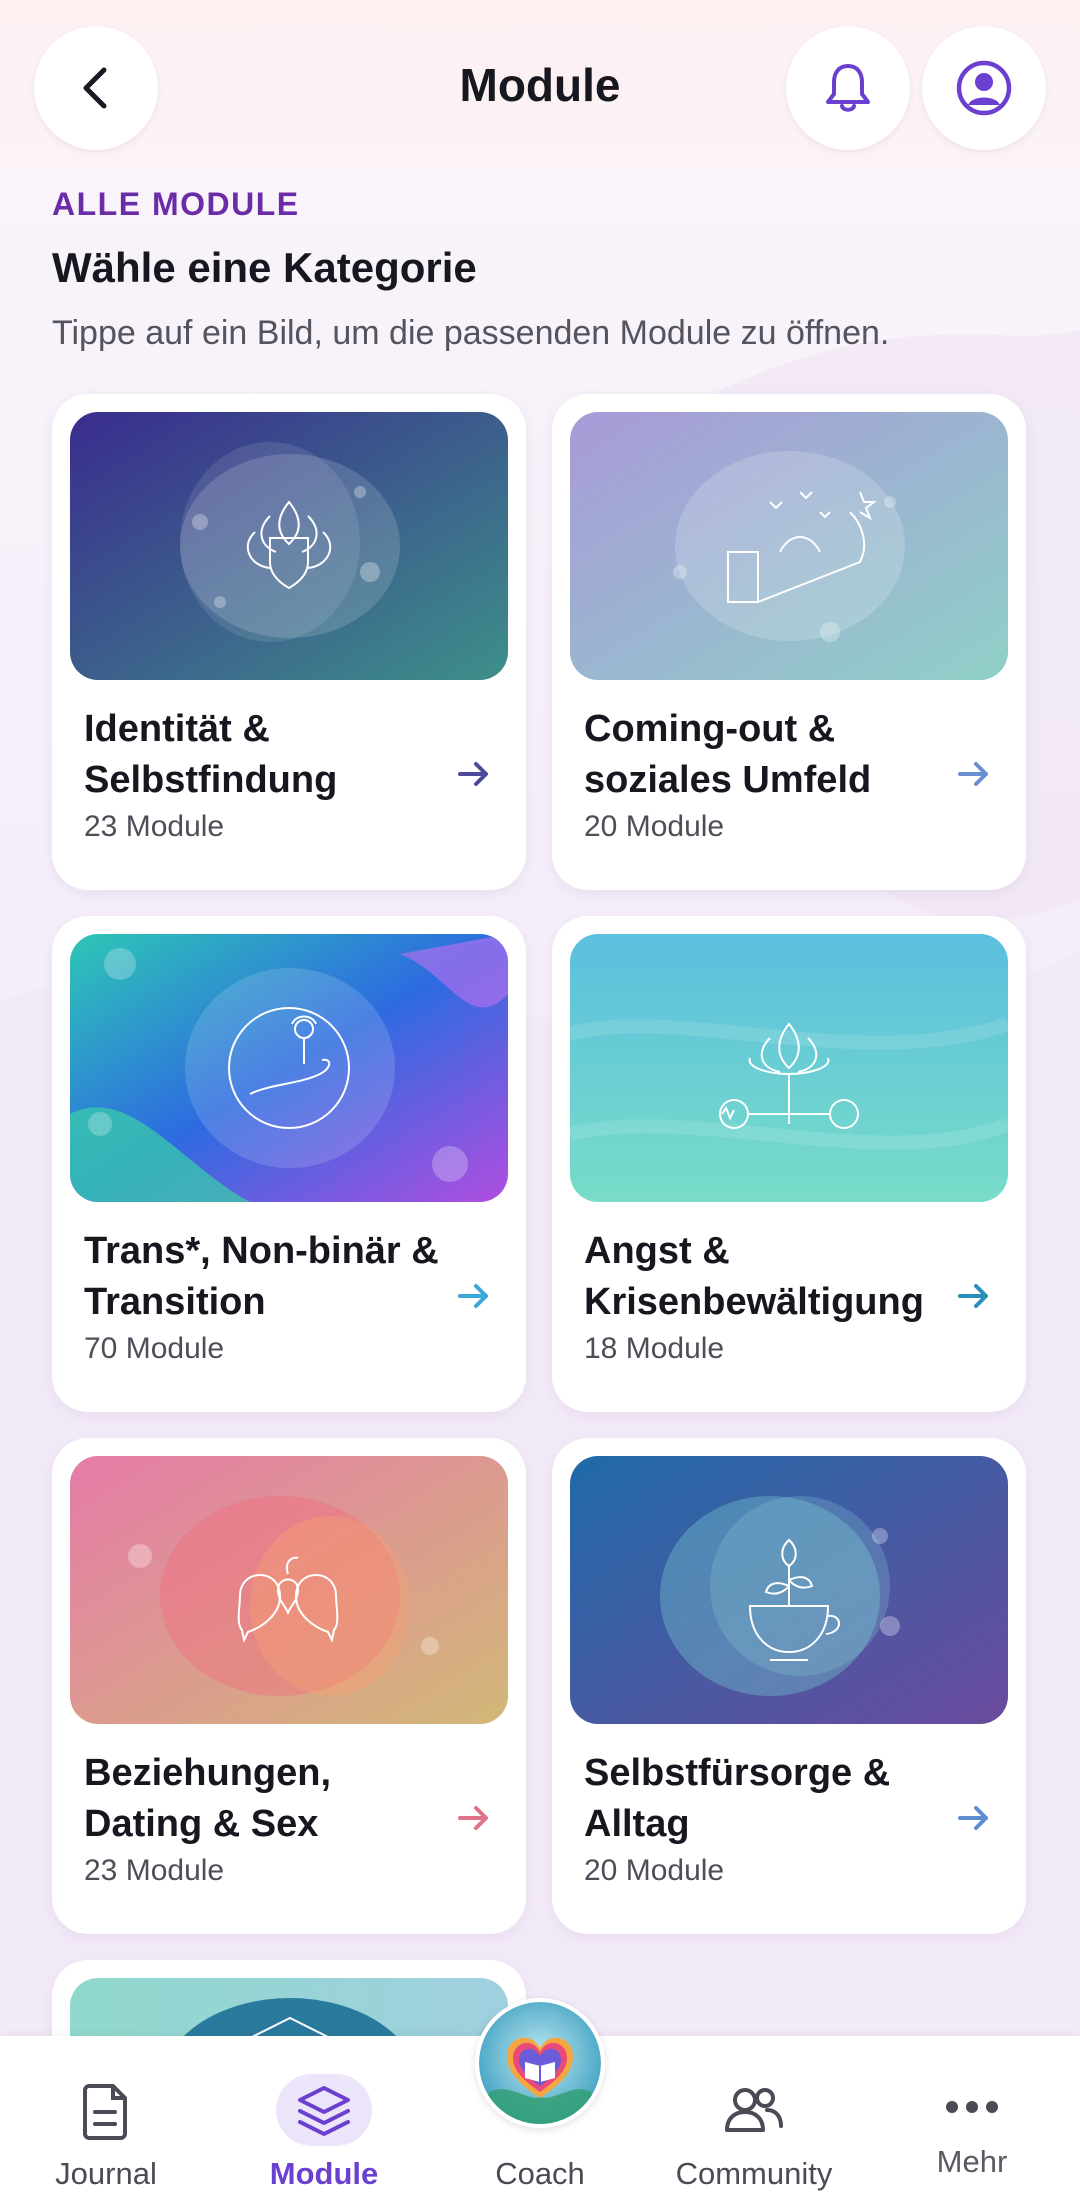 The height and width of the screenshot is (2210, 1080). Describe the element at coordinates (754, 1276) in the screenshot. I see `category-title: Angst & Krisenbewältigung` at that location.